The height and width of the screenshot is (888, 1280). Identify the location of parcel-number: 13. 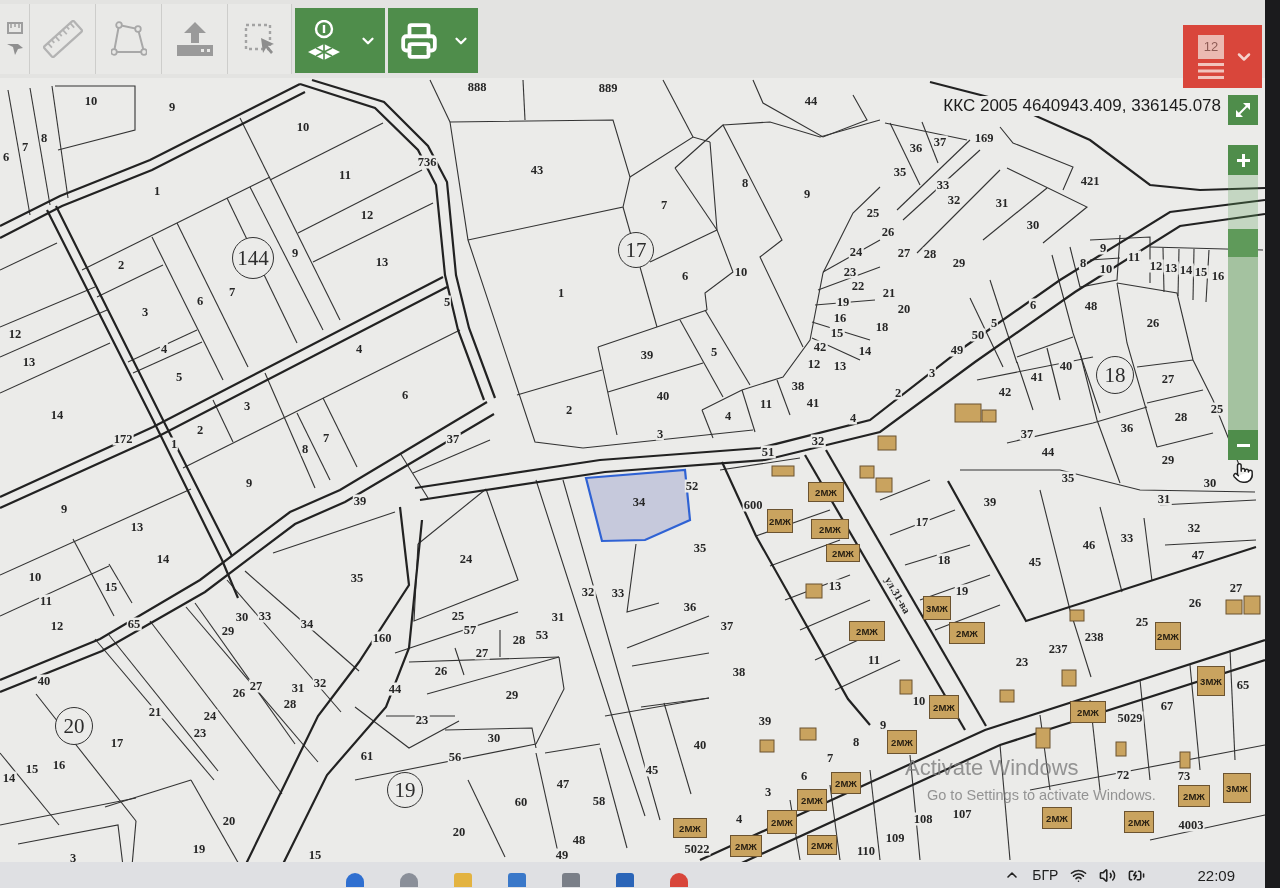
(382, 262).